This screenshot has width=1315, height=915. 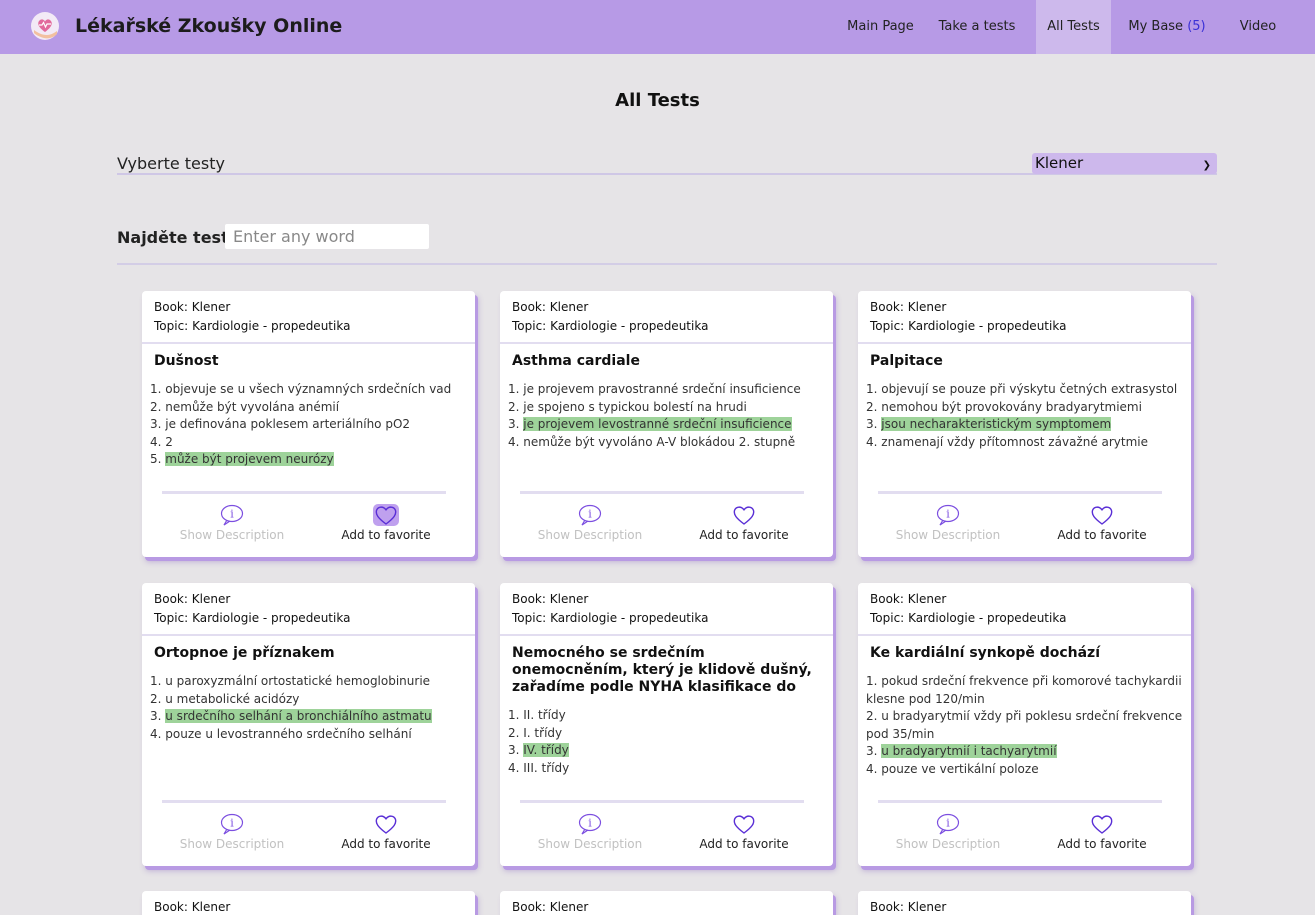 What do you see at coordinates (666, 769) in the screenshot?
I see `answer-item: 4. III. třídy` at bounding box center [666, 769].